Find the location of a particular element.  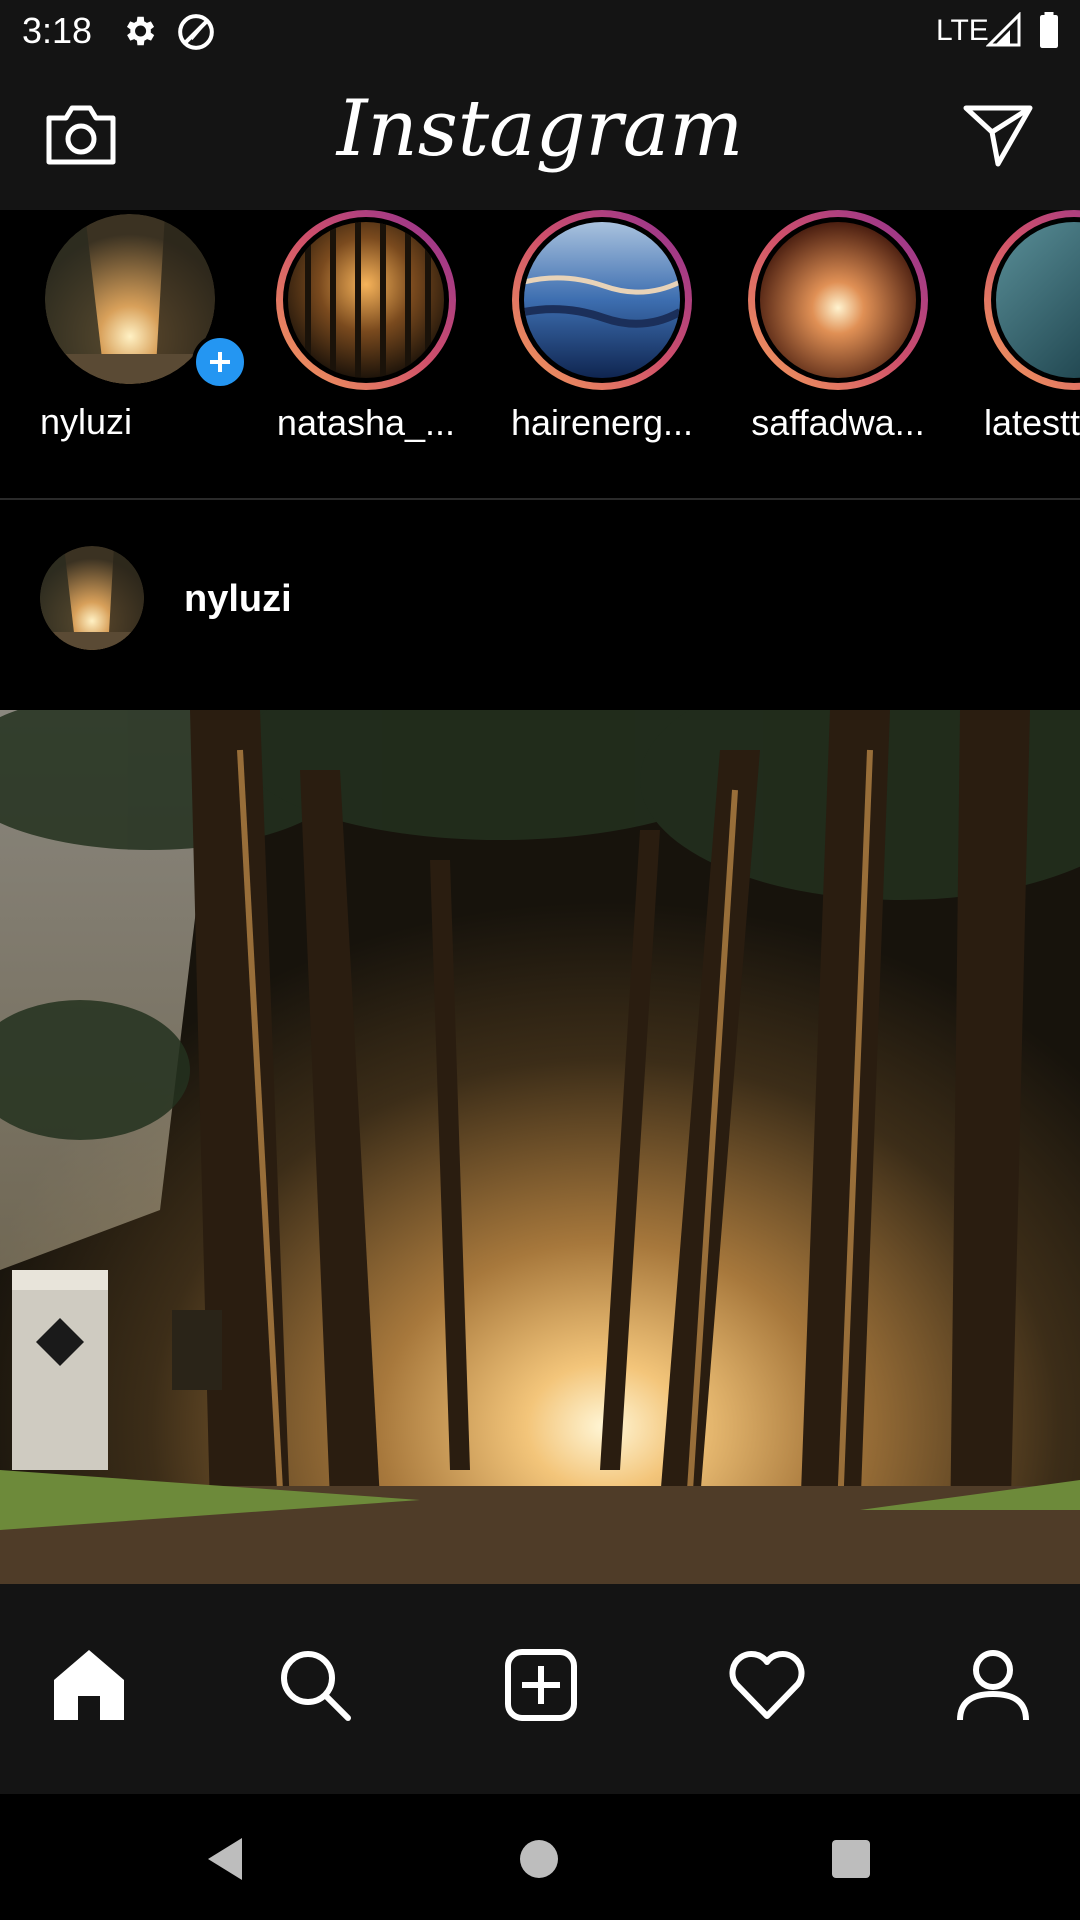

plus-icon is located at coordinates (220, 362).